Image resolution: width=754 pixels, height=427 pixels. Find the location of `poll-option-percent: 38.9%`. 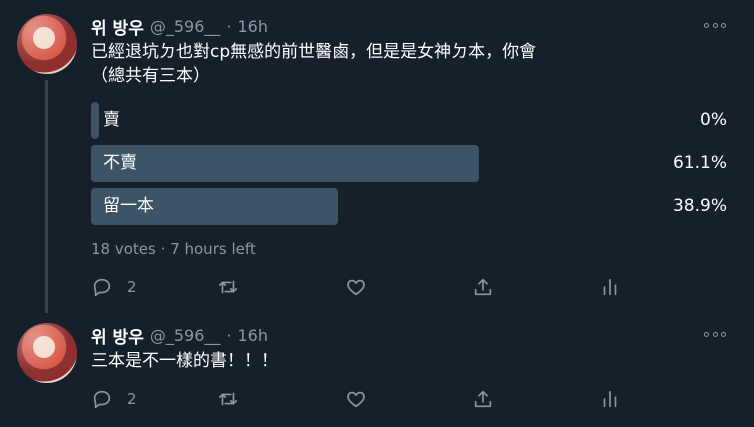

poll-option-percent: 38.9% is located at coordinates (699, 206).